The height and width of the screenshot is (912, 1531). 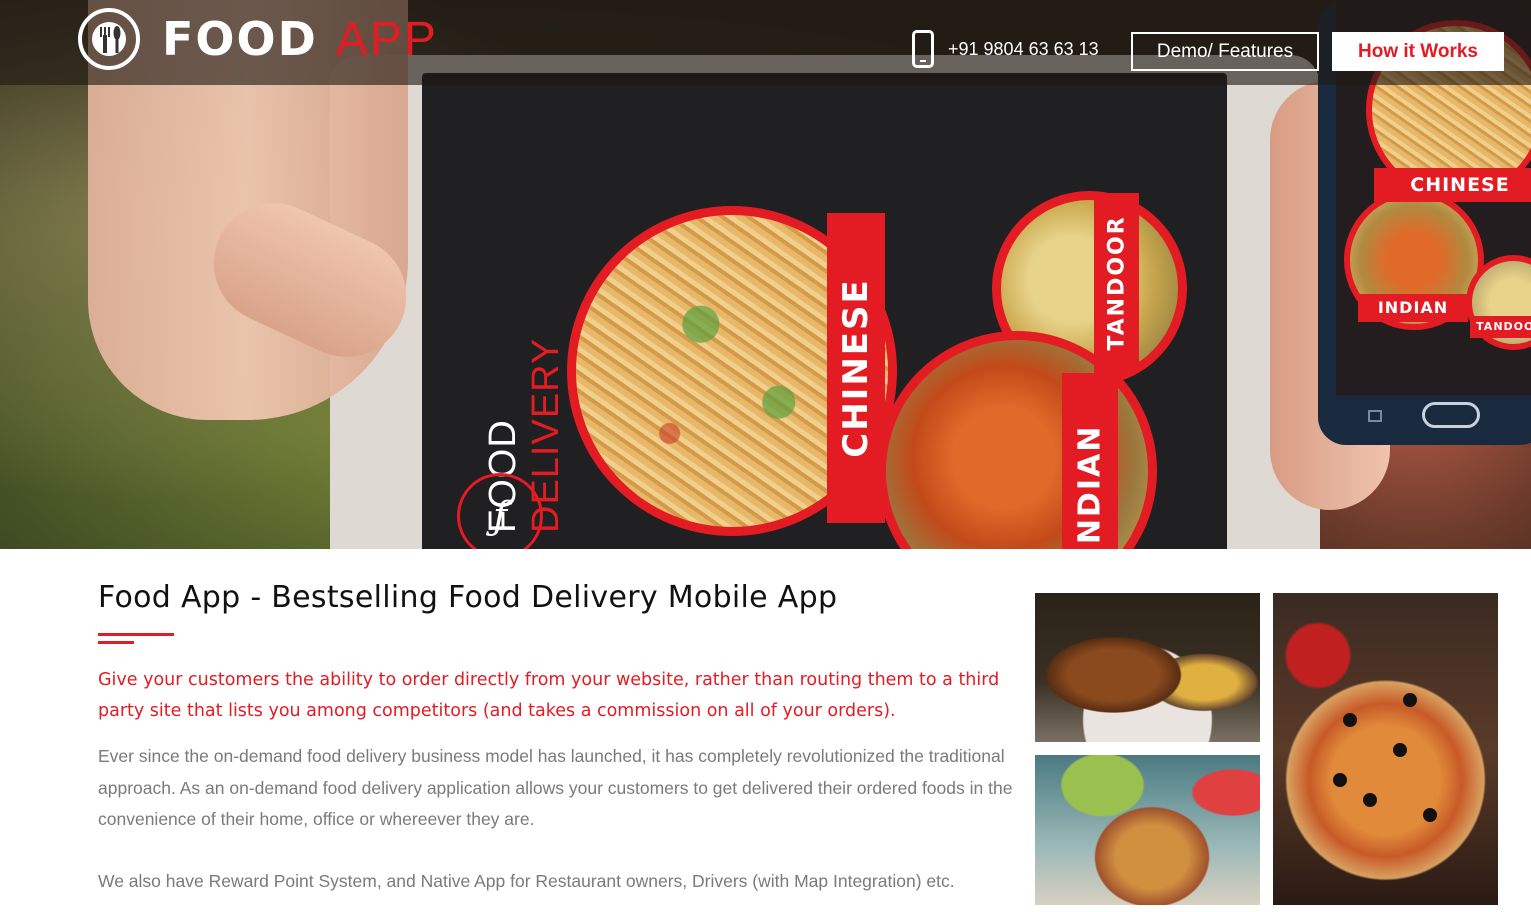 I want to click on how-it-works-button: How it Works, so click(x=1418, y=51).